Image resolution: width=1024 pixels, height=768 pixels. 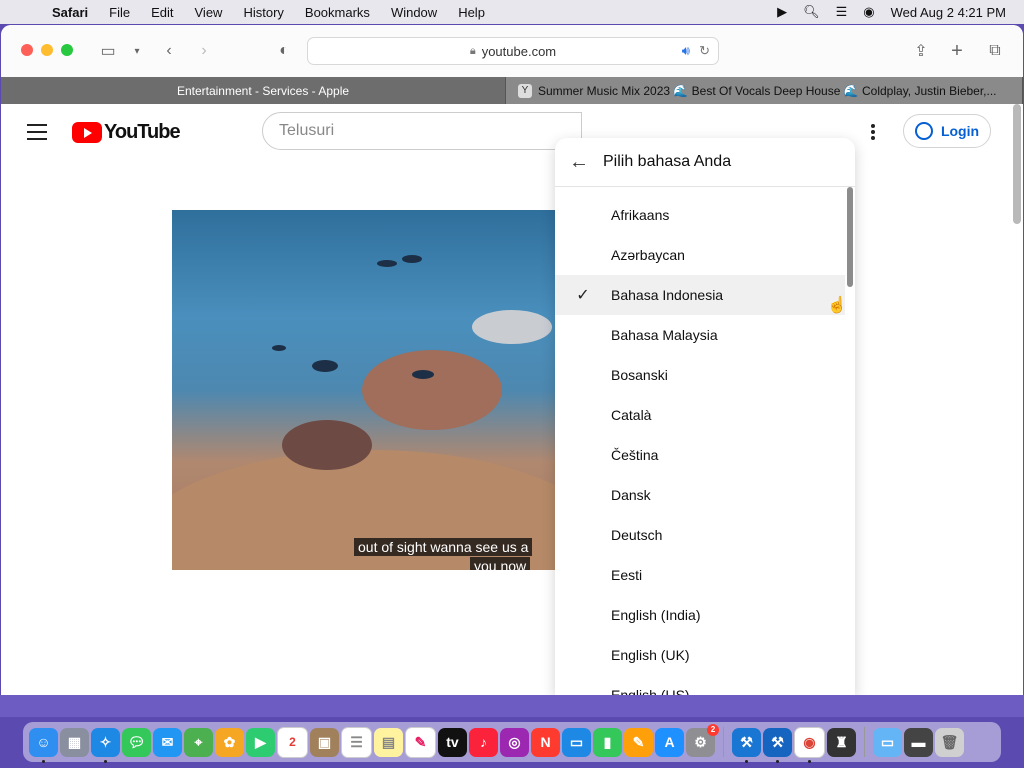 I want to click on minimize-window-button, so click(x=47, y=50).